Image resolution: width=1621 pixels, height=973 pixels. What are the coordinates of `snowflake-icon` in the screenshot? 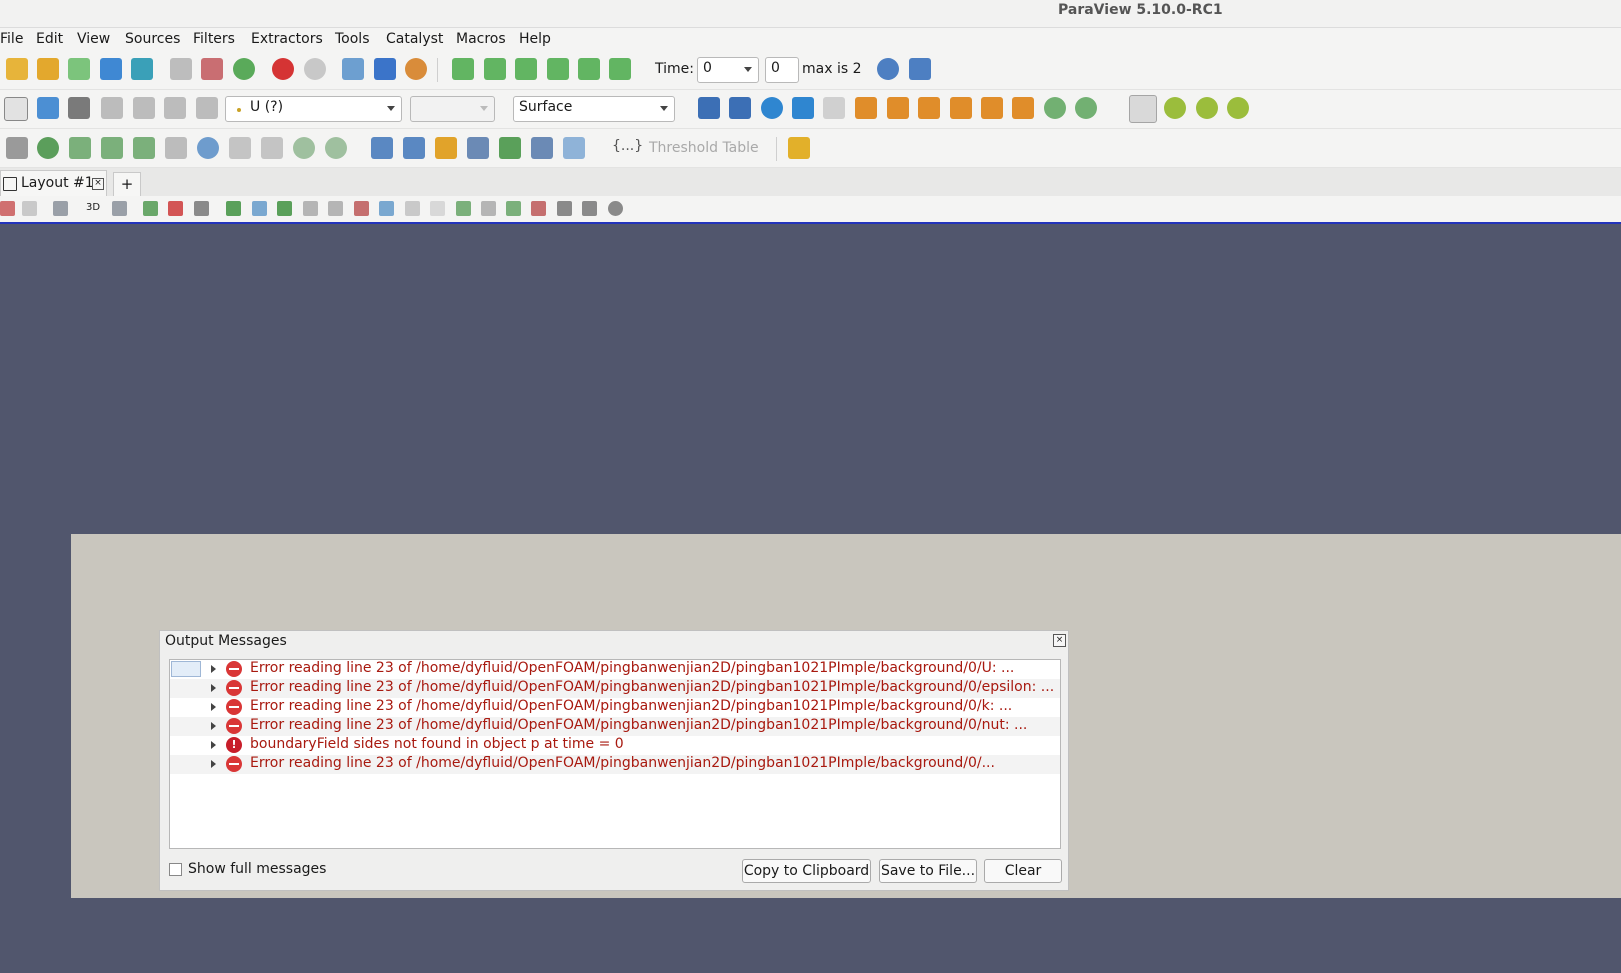 It's located at (574, 148).